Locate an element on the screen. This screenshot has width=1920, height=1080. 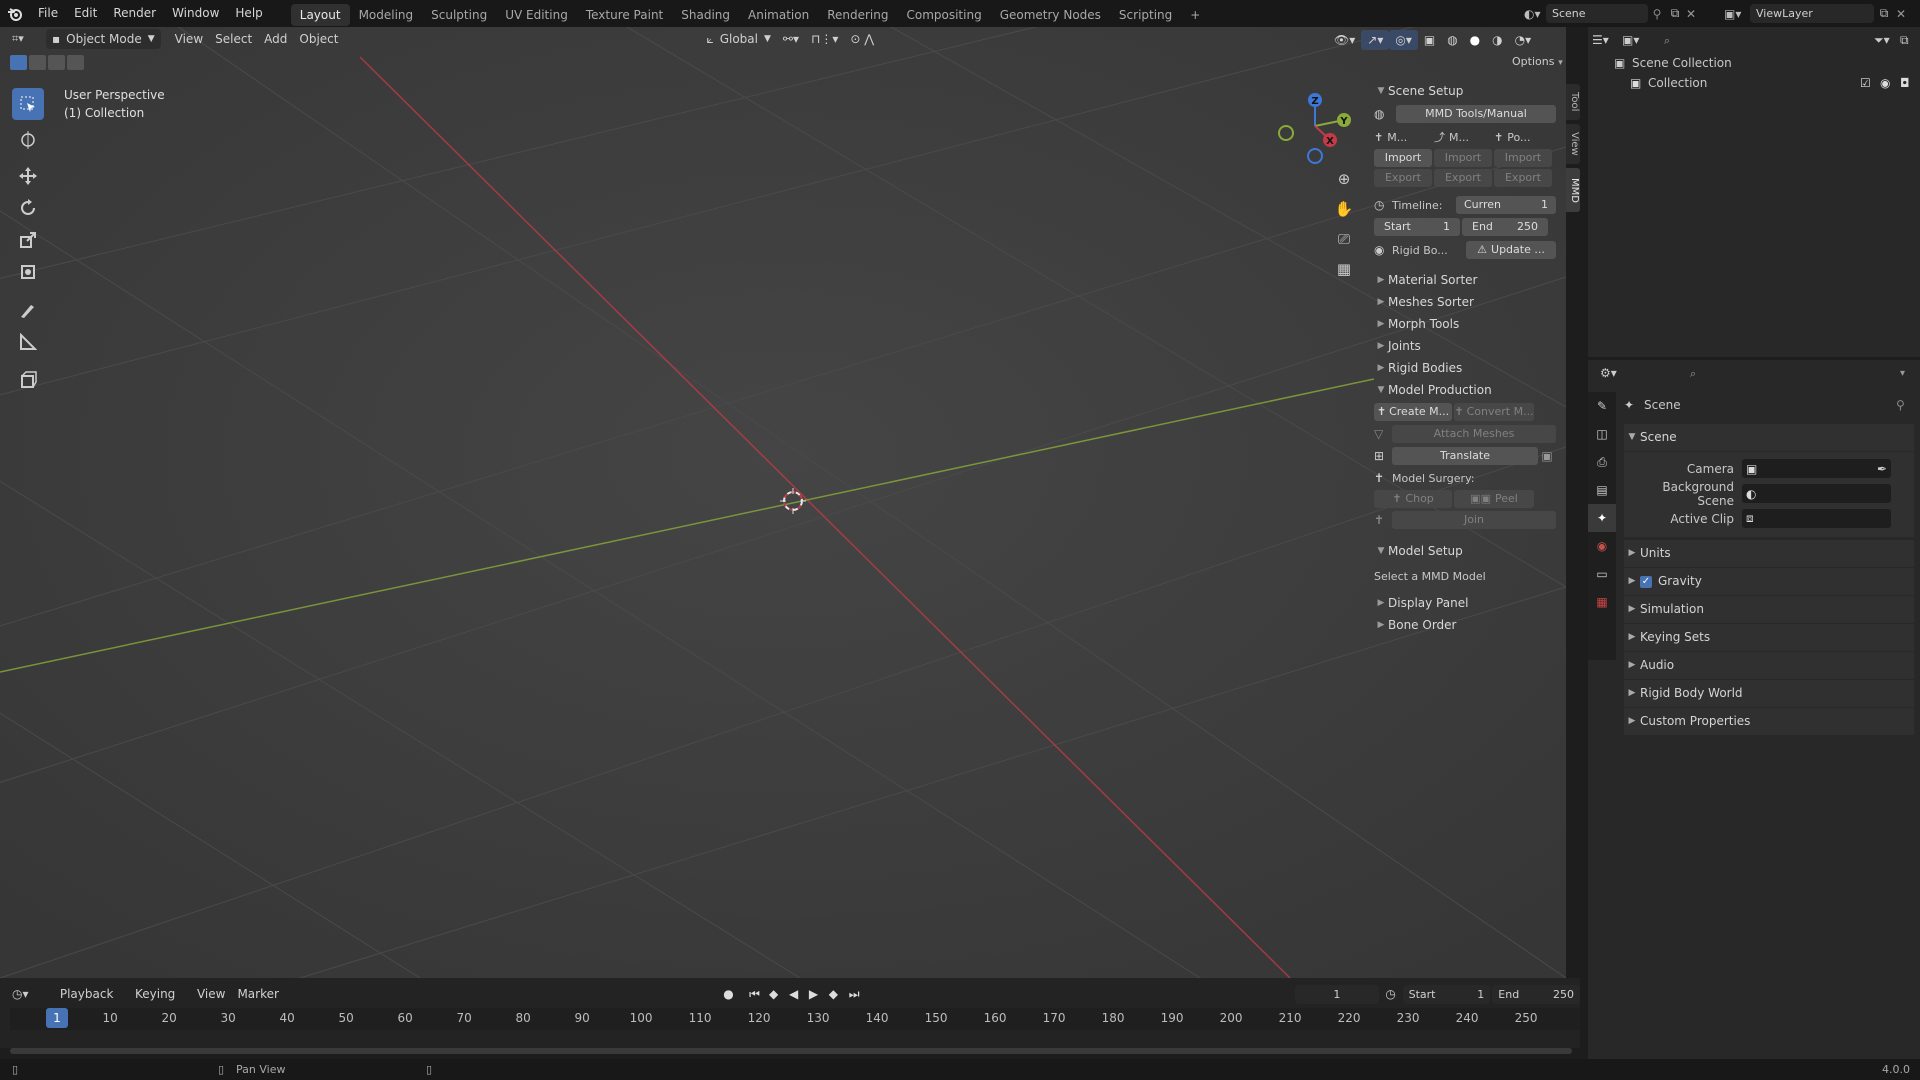
simulation-section: ▶ Simulation is located at coordinates (1769, 610).